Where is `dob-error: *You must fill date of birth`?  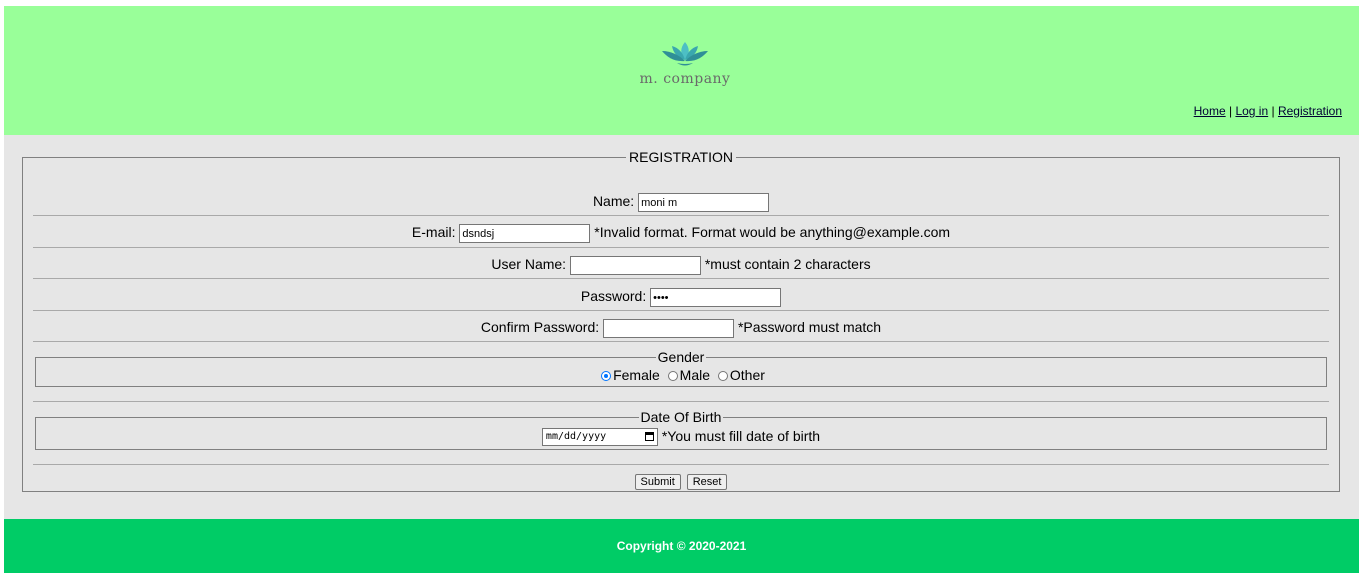 dob-error: *You must fill date of birth is located at coordinates (741, 436).